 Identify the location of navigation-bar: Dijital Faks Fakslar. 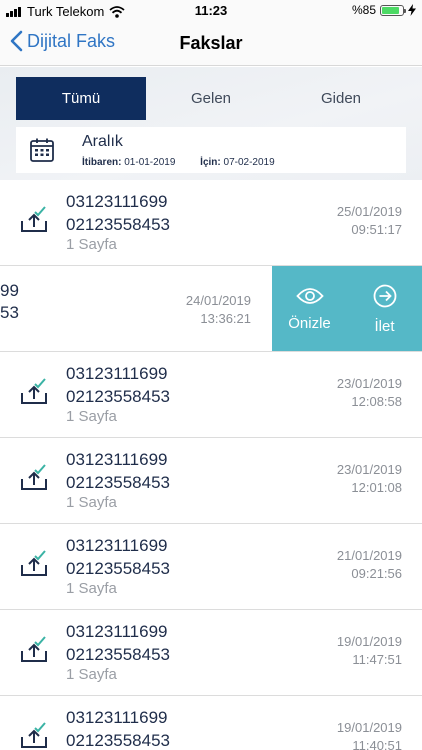
(211, 44).